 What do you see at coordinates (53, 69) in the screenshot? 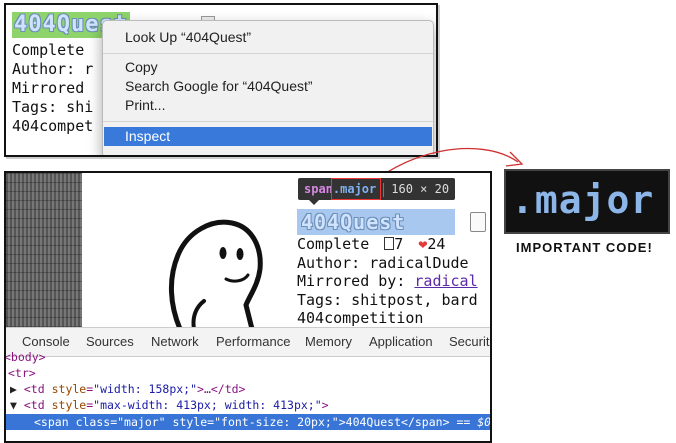
I see `top-line-author: Author: r` at bounding box center [53, 69].